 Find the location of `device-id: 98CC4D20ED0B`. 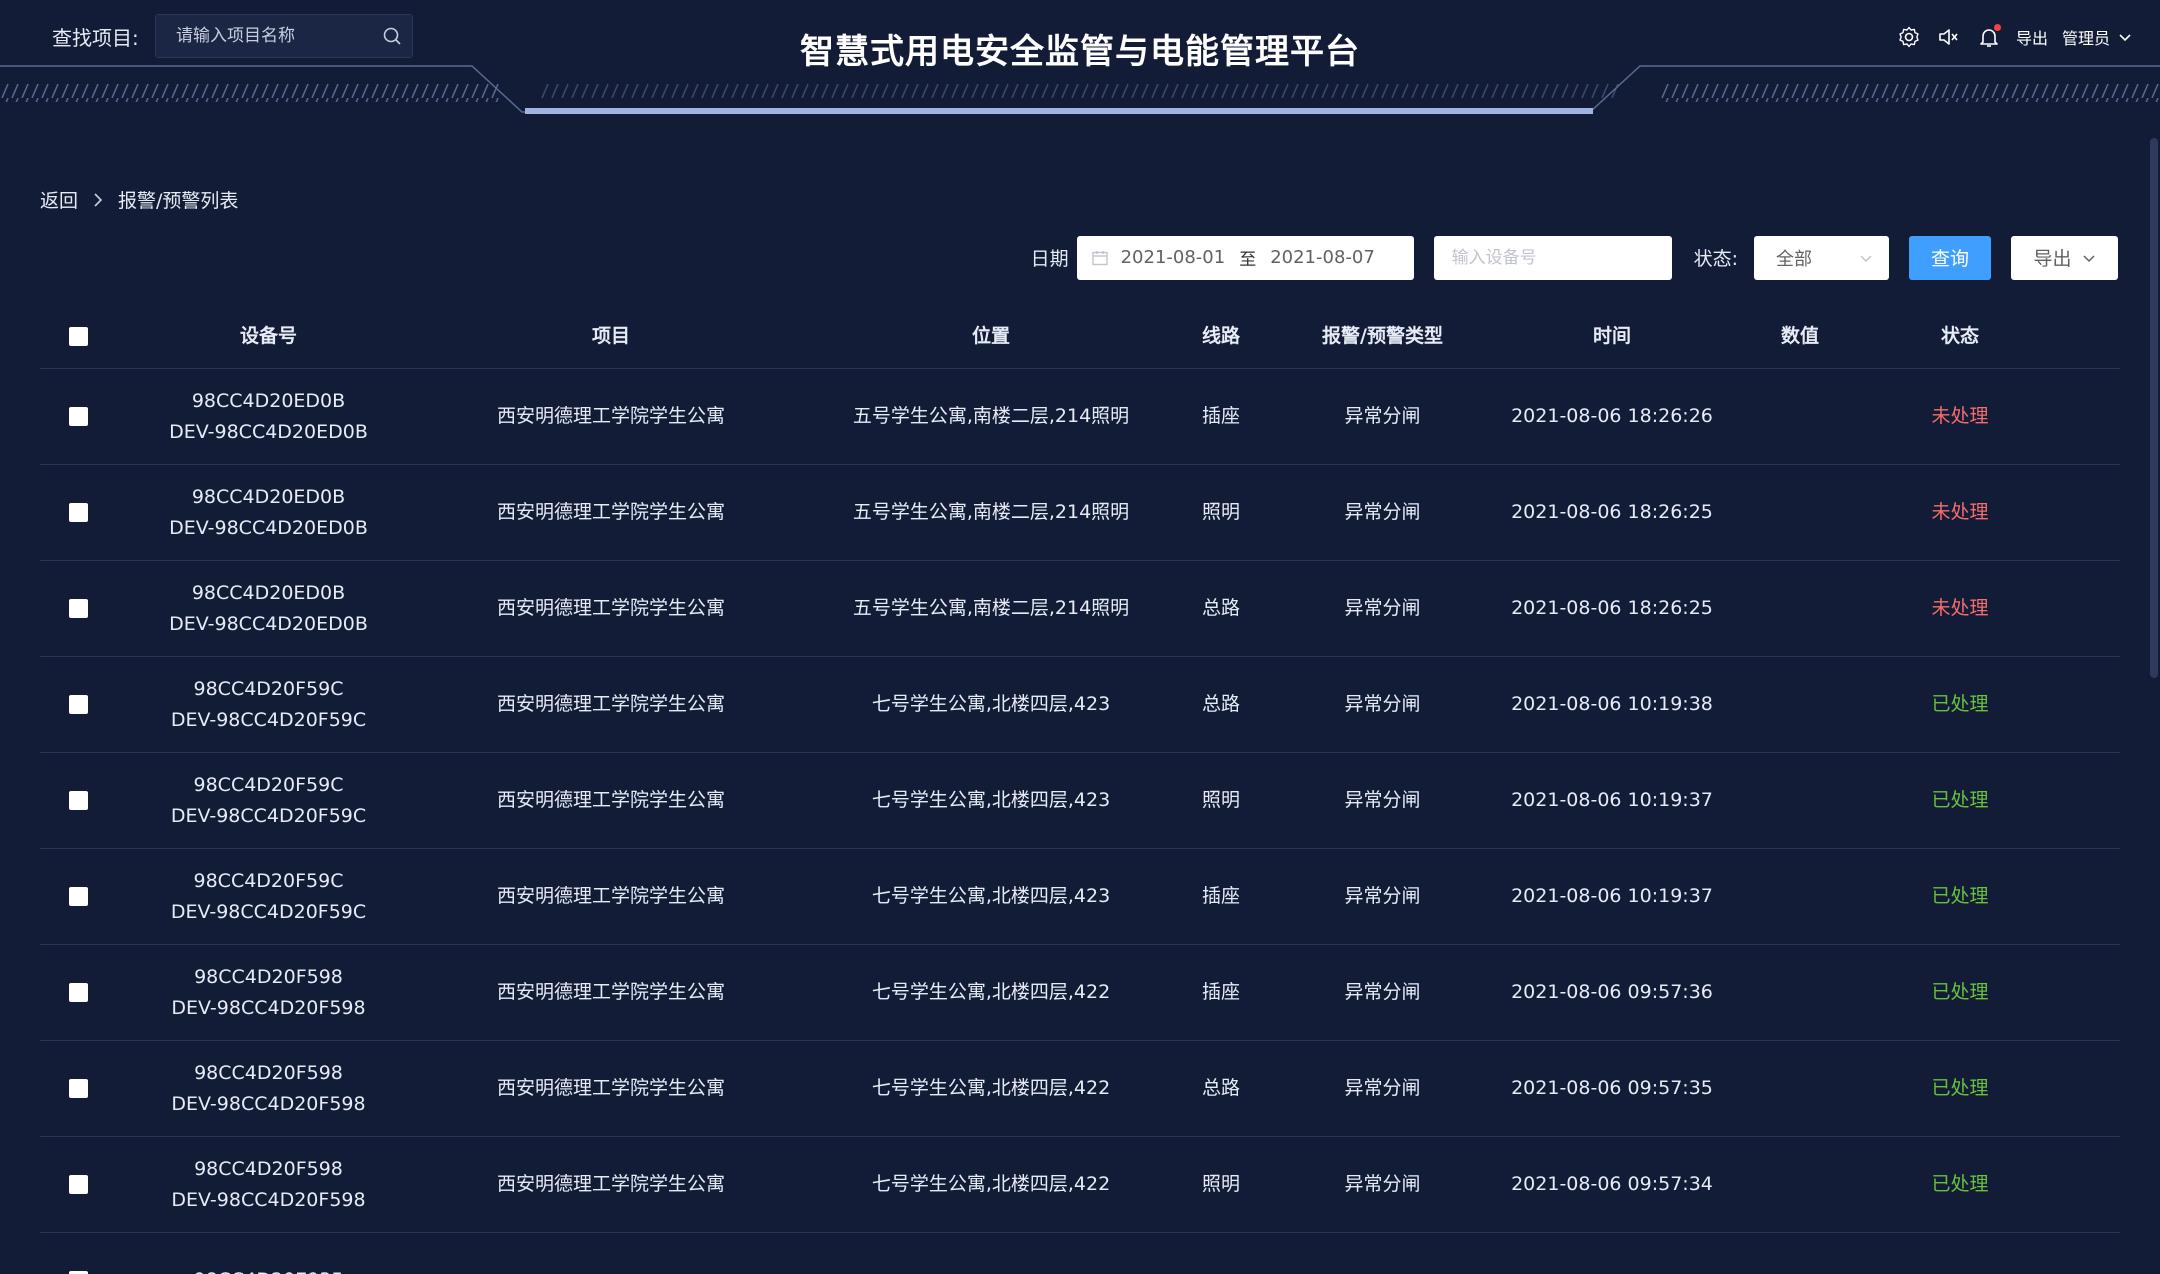

device-id: 98CC4D20ED0B is located at coordinates (268, 592).